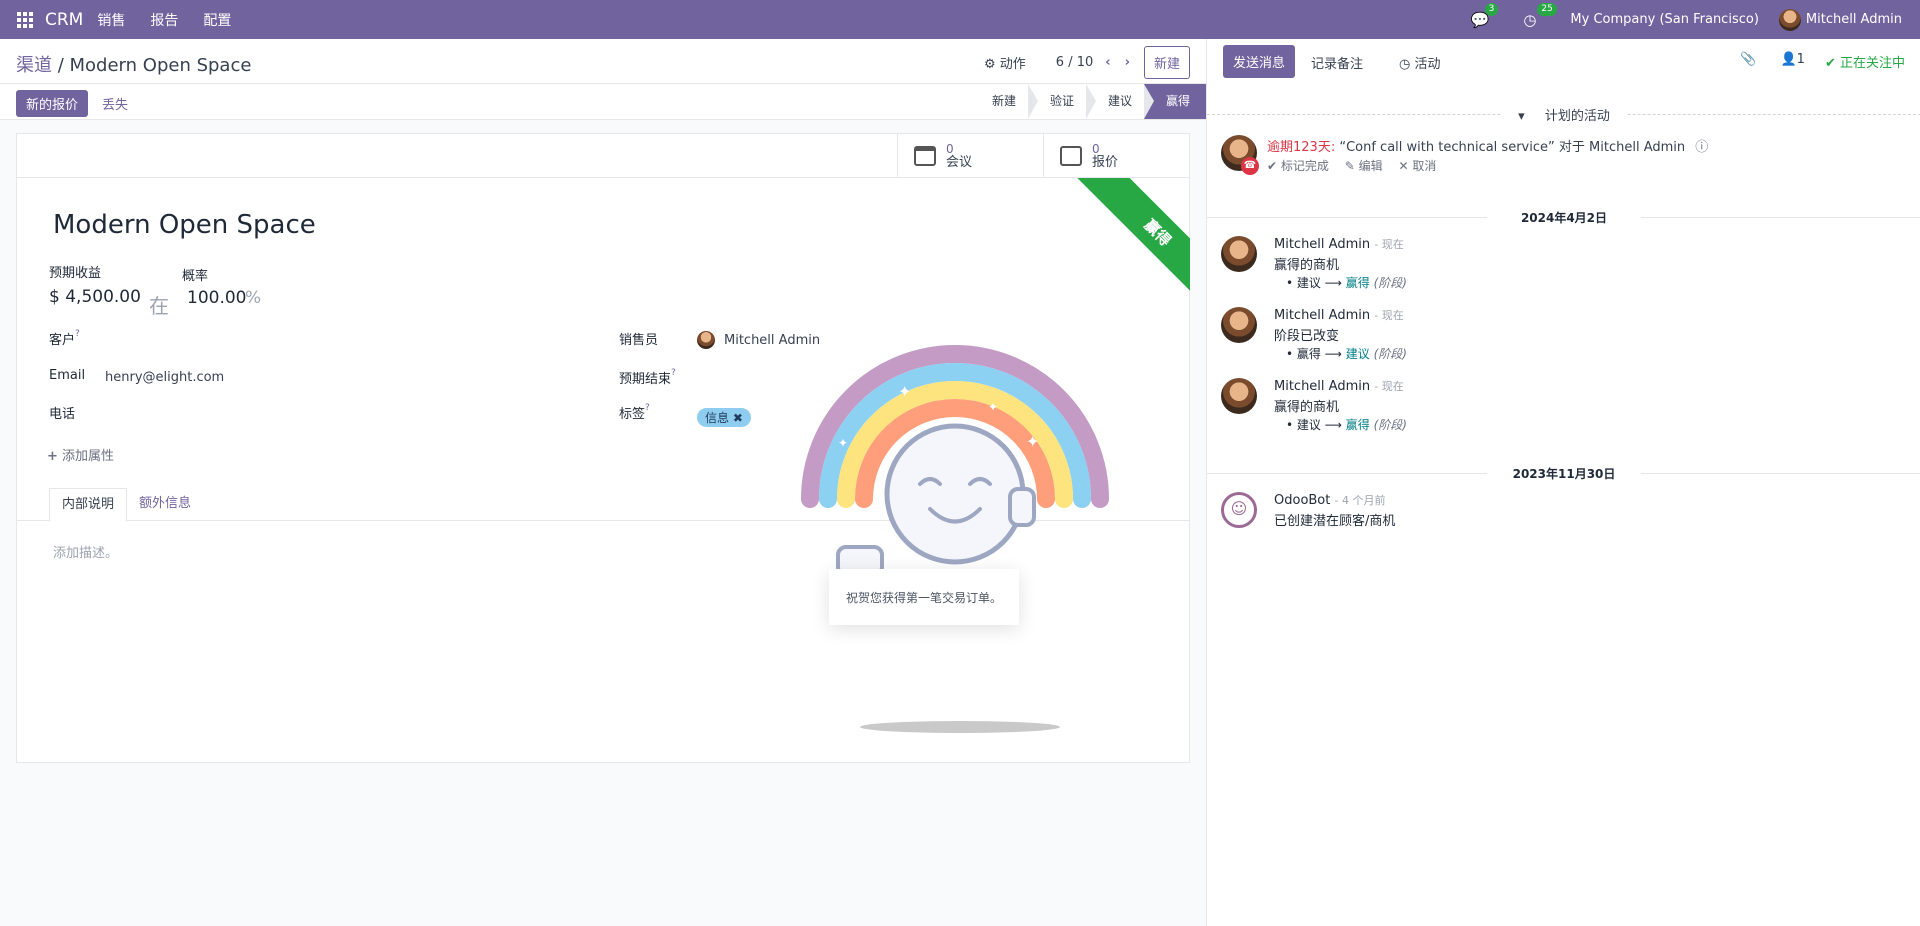  I want to click on activity-summary: “Conf call with technical service”, so click(1447, 147).